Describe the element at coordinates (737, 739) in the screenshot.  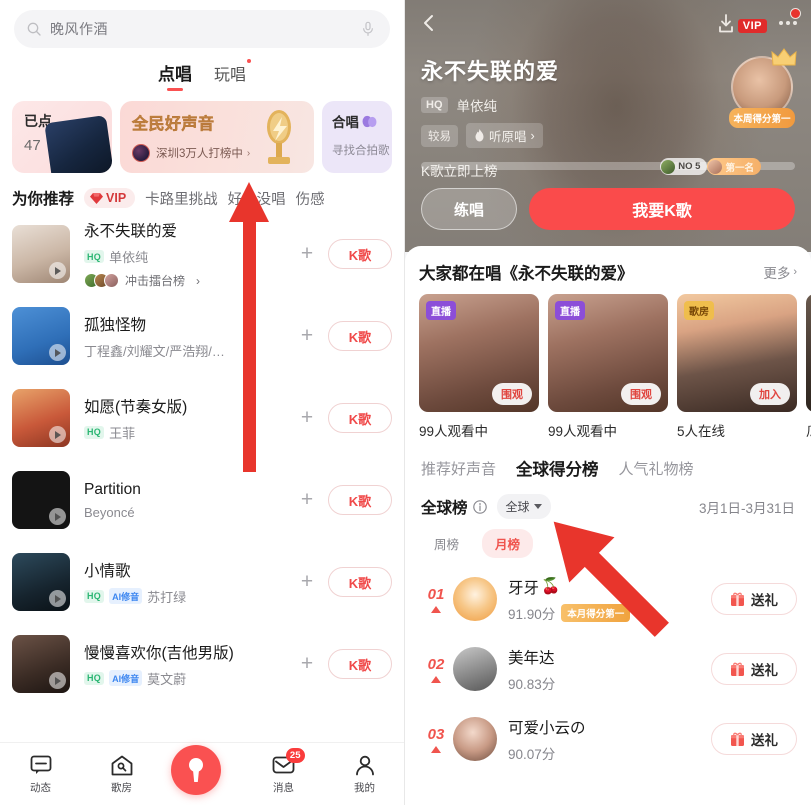
I see `gift-icon` at that location.